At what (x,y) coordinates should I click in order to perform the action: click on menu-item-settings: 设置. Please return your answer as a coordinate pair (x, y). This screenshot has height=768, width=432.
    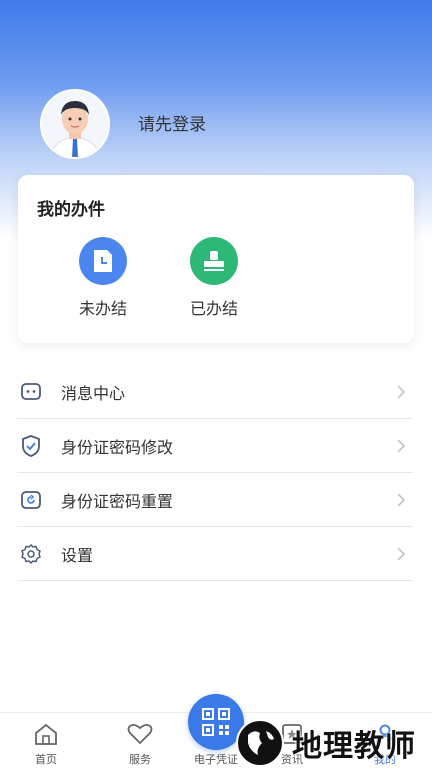
    Looking at the image, I should click on (215, 554).